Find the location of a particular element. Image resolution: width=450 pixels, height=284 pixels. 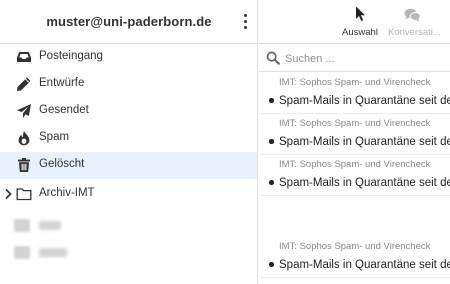

account-email: muster@uni-paderborn.de is located at coordinates (129, 21).